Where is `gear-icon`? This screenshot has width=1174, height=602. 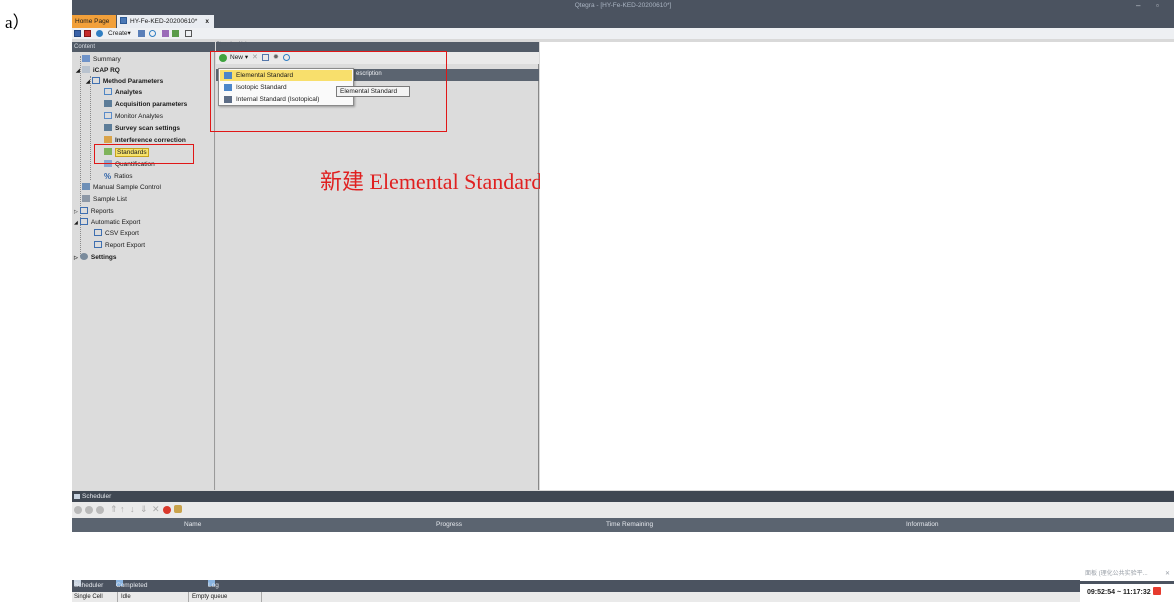 gear-icon is located at coordinates (108, 103).